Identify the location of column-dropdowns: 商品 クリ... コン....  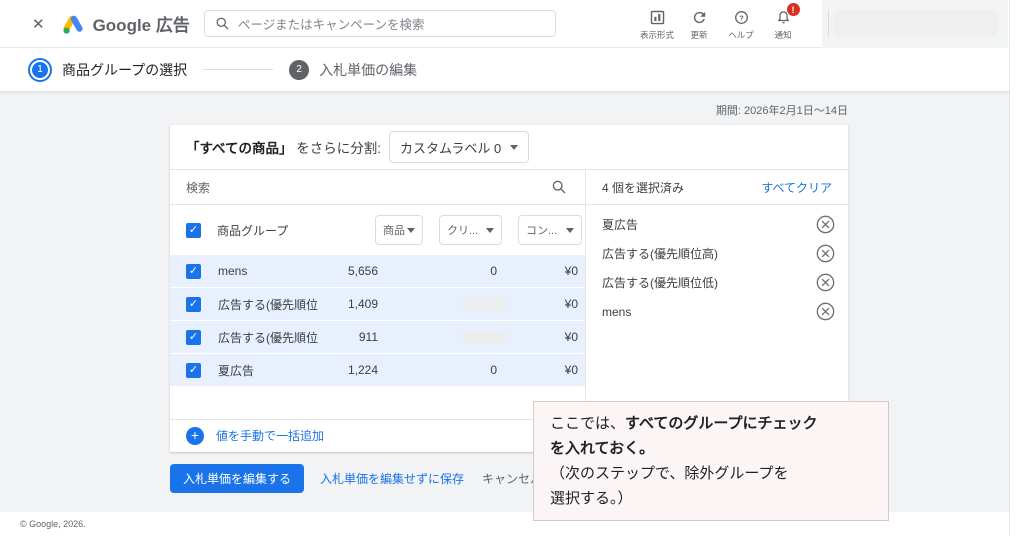
(478, 230).